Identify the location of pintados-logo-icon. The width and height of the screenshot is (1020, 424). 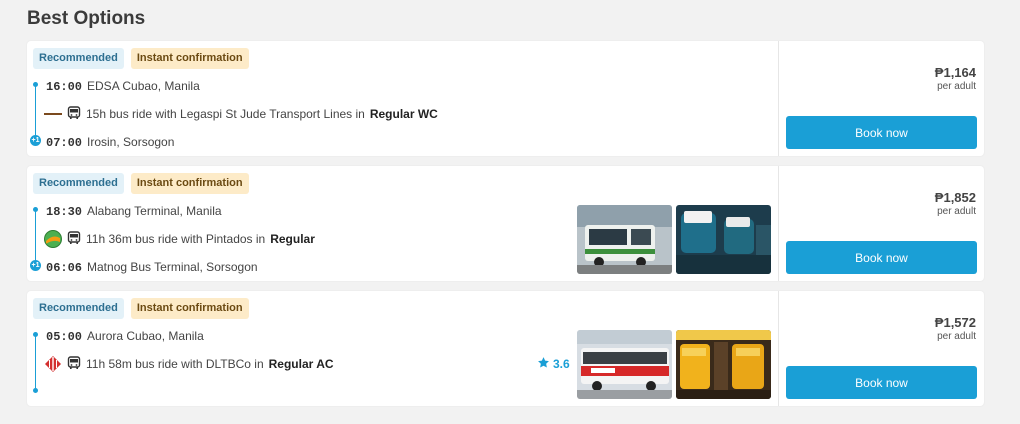
(53, 239).